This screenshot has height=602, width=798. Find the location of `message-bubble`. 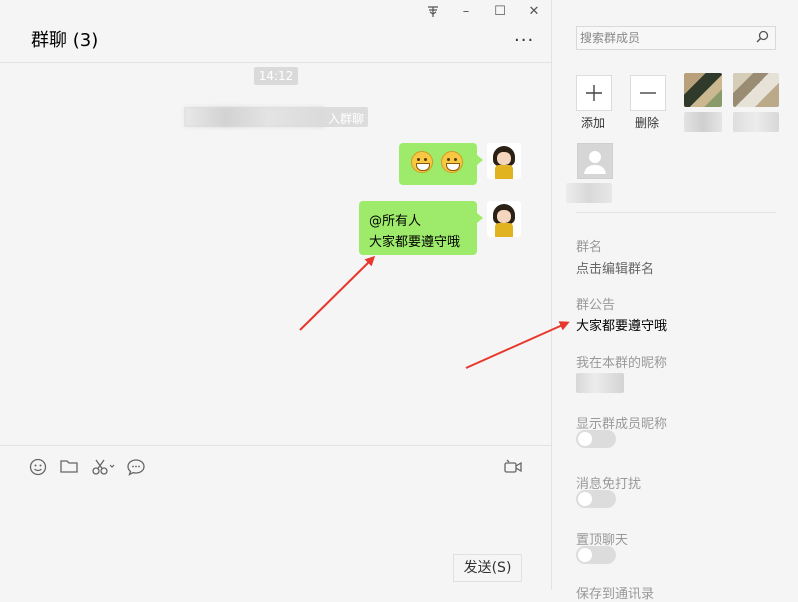

message-bubble is located at coordinates (441, 164).